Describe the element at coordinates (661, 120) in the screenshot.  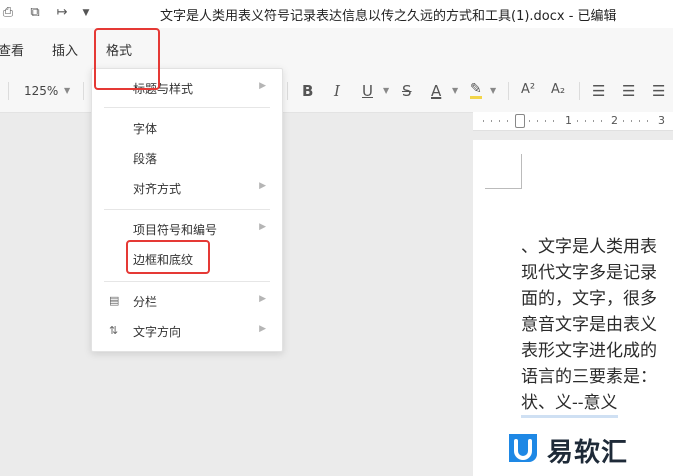
I see `ruler-mark: 3` at that location.